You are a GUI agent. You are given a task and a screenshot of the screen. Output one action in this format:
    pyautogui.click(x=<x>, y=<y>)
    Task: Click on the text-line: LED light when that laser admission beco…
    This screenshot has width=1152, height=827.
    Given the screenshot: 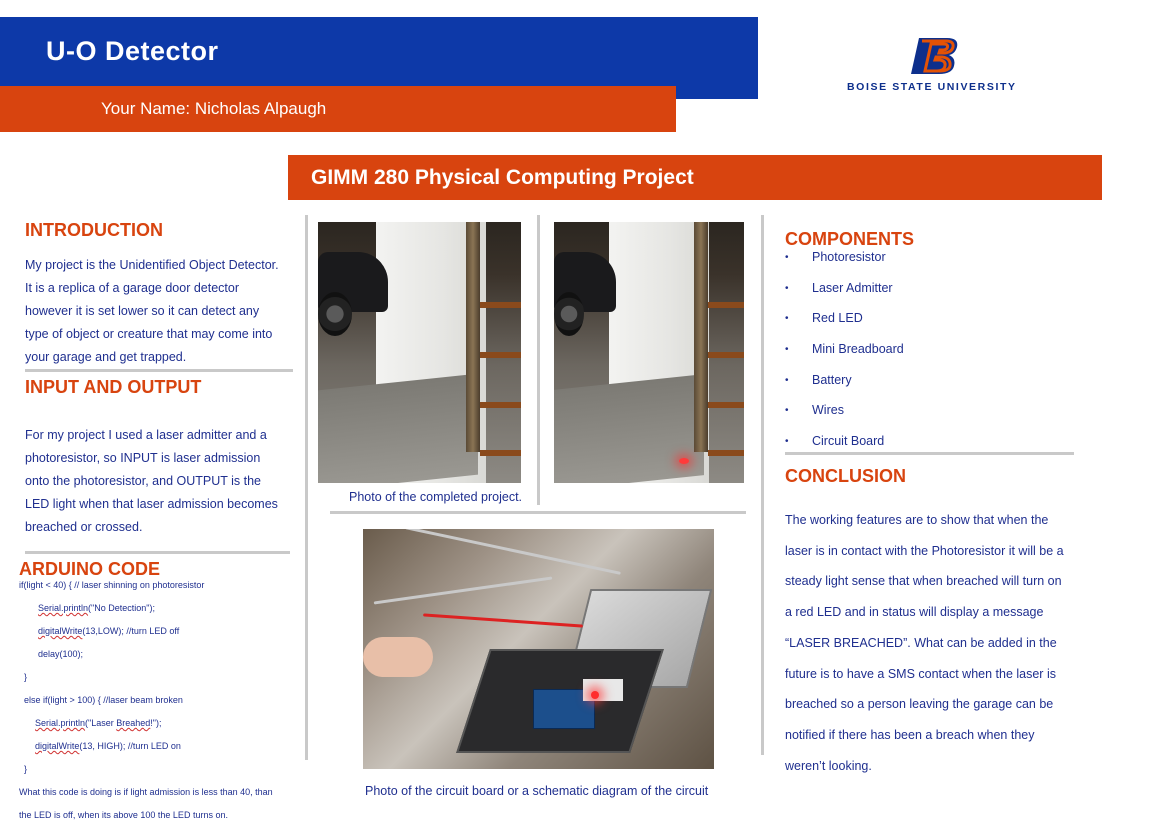 What is the action you would take?
    pyautogui.click(x=151, y=504)
    